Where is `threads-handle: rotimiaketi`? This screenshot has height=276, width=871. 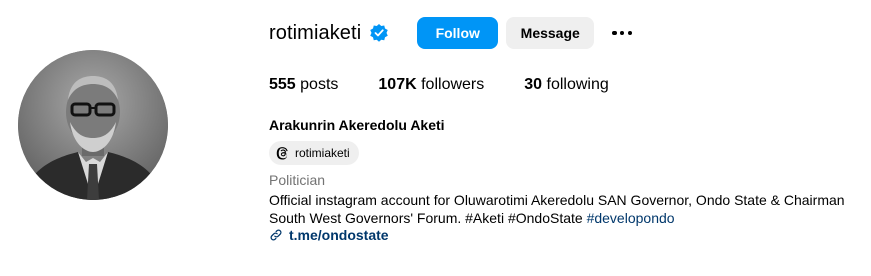
threads-handle: rotimiaketi is located at coordinates (322, 153).